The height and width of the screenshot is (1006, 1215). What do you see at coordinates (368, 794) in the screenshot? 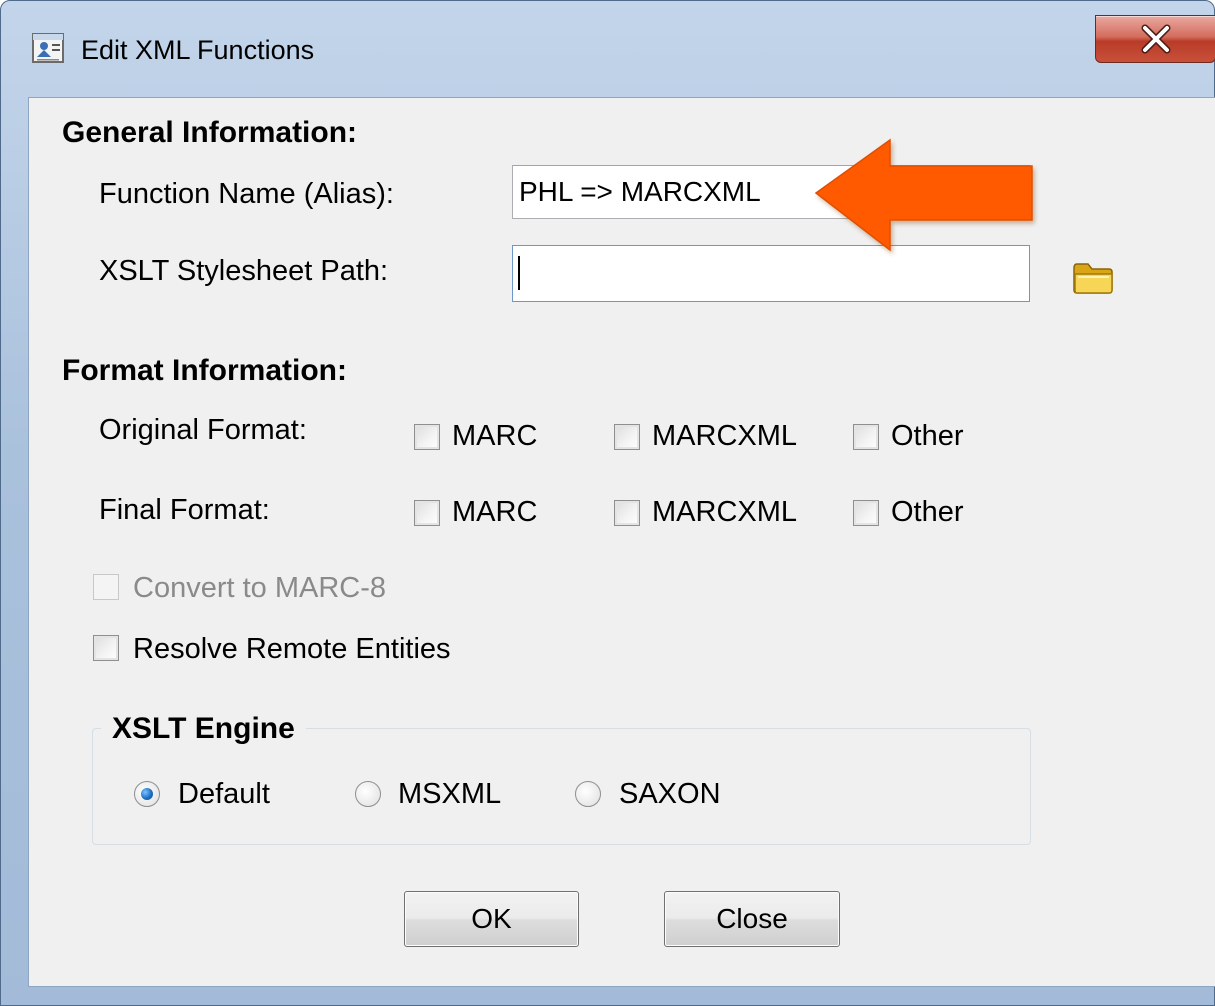
I see `engine-msxml-radio` at bounding box center [368, 794].